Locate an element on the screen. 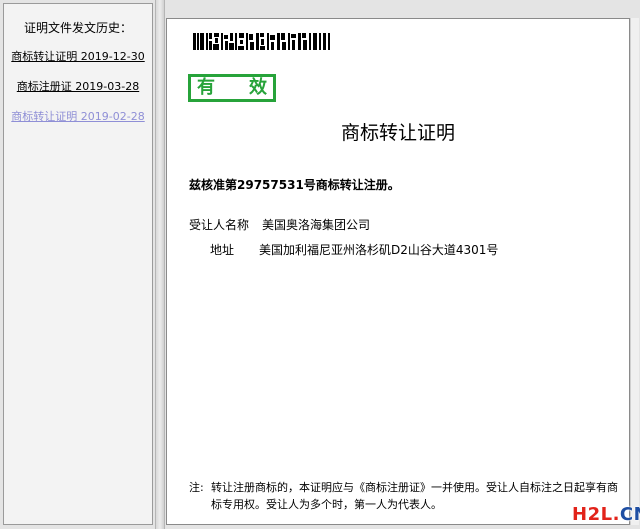 The height and width of the screenshot is (529, 640). valid-stamp: 有 效 is located at coordinates (232, 88).